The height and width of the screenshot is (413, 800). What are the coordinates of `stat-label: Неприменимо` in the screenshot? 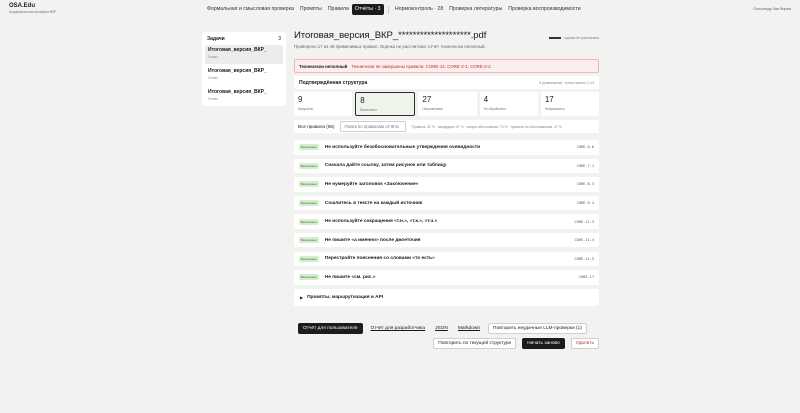 It's located at (433, 109).